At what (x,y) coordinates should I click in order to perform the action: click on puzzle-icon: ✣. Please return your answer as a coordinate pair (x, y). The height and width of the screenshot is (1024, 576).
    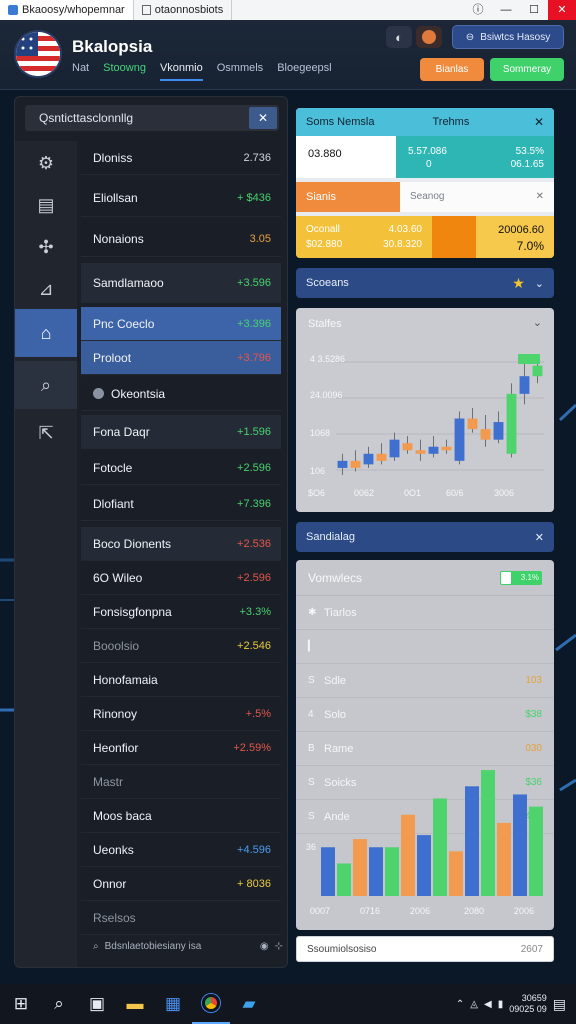
    Looking at the image, I should click on (46, 247).